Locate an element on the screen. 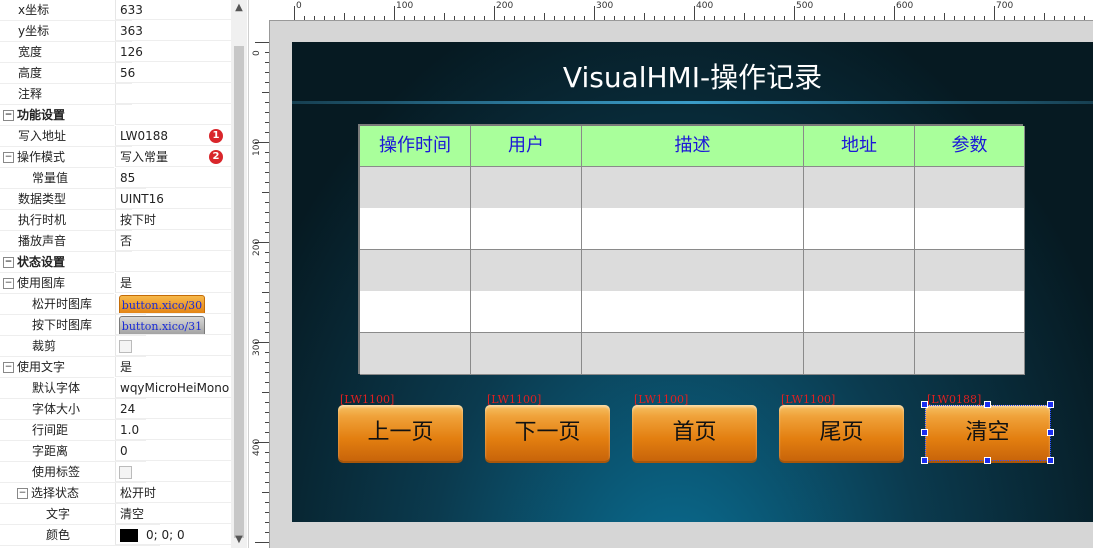 This screenshot has height=548, width=1093. property-value: 126 is located at coordinates (173, 52).